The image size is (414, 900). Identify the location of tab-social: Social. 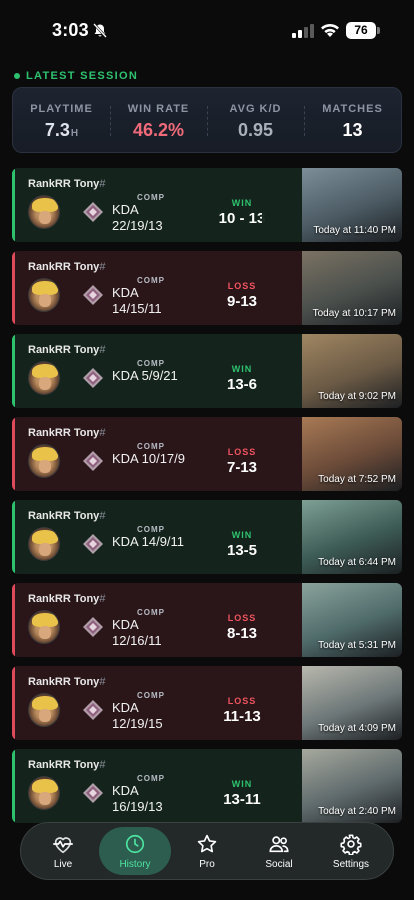
(279, 851).